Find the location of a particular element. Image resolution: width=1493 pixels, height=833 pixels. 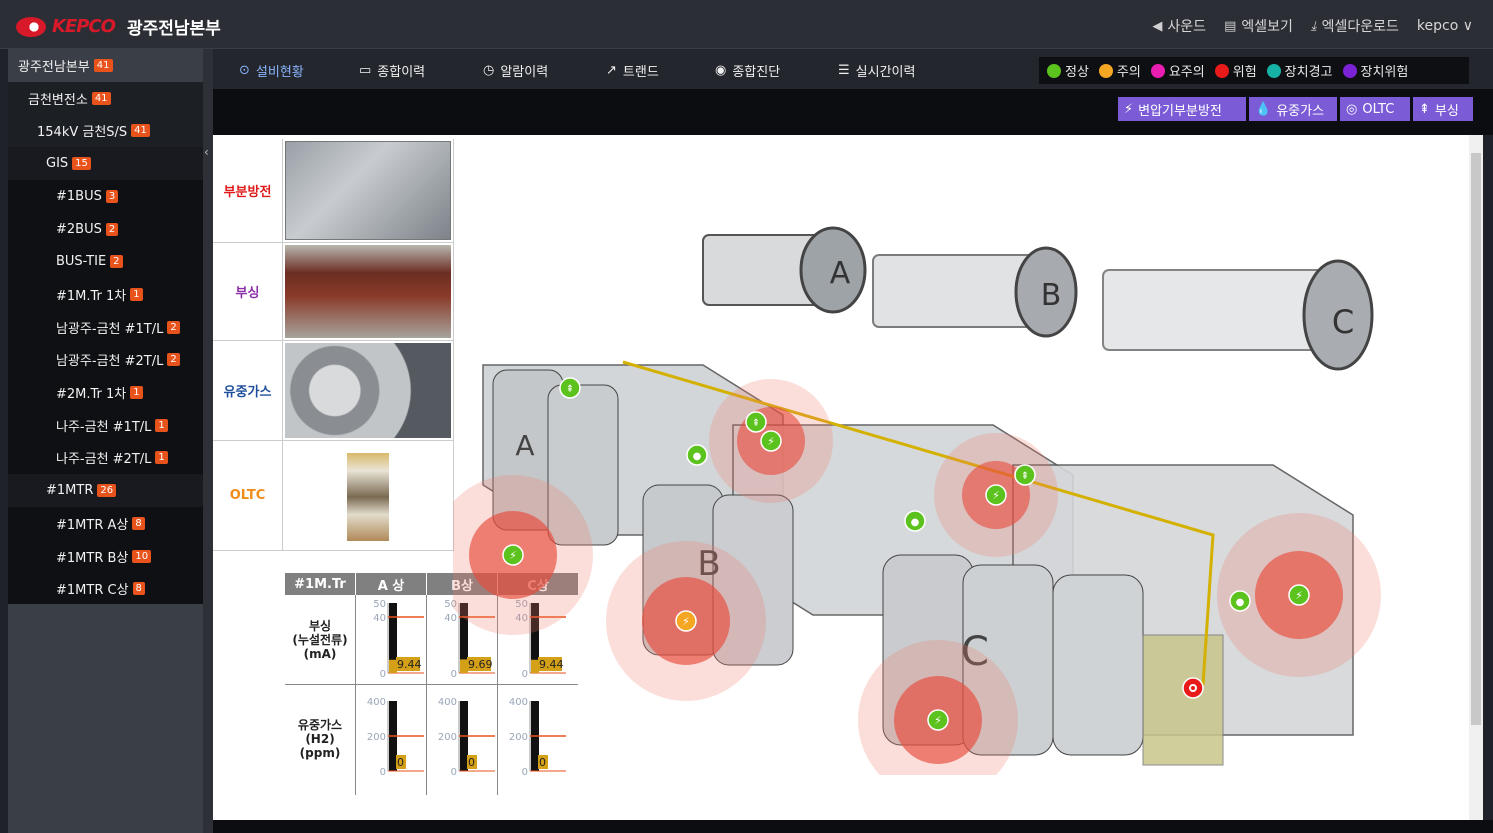

value-label: 0 is located at coordinates (400, 762).